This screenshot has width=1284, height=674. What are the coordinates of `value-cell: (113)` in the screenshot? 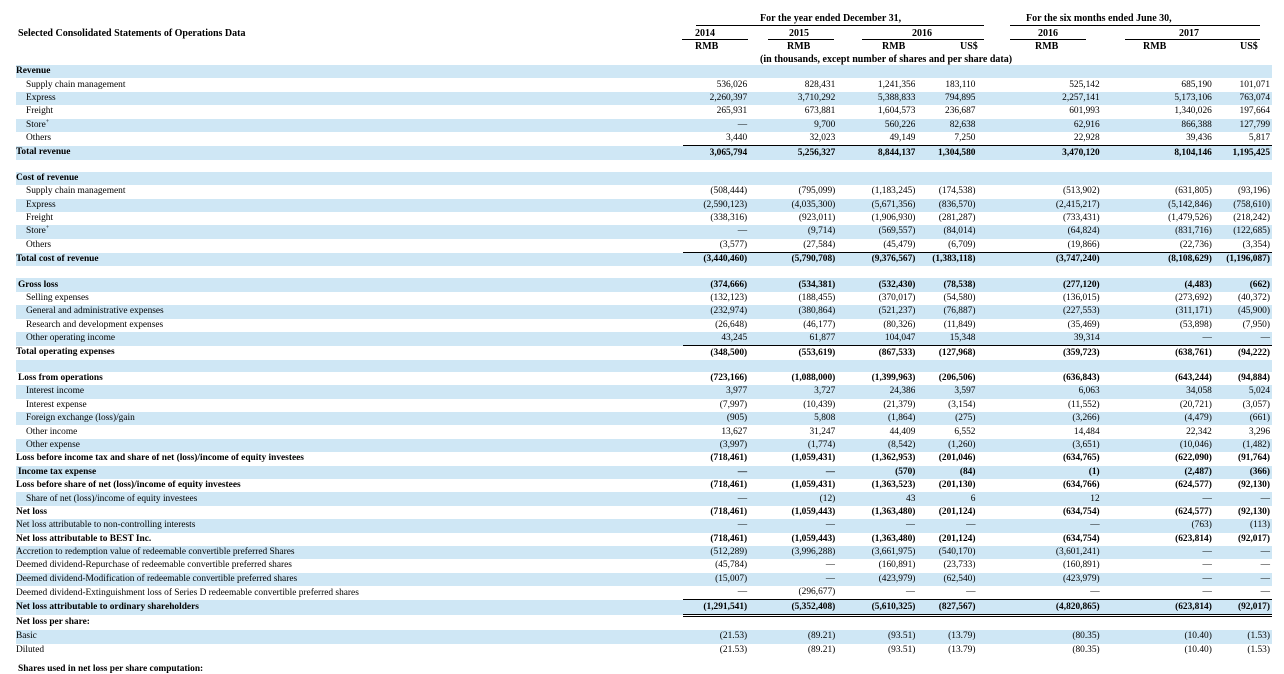 It's located at (1241, 526).